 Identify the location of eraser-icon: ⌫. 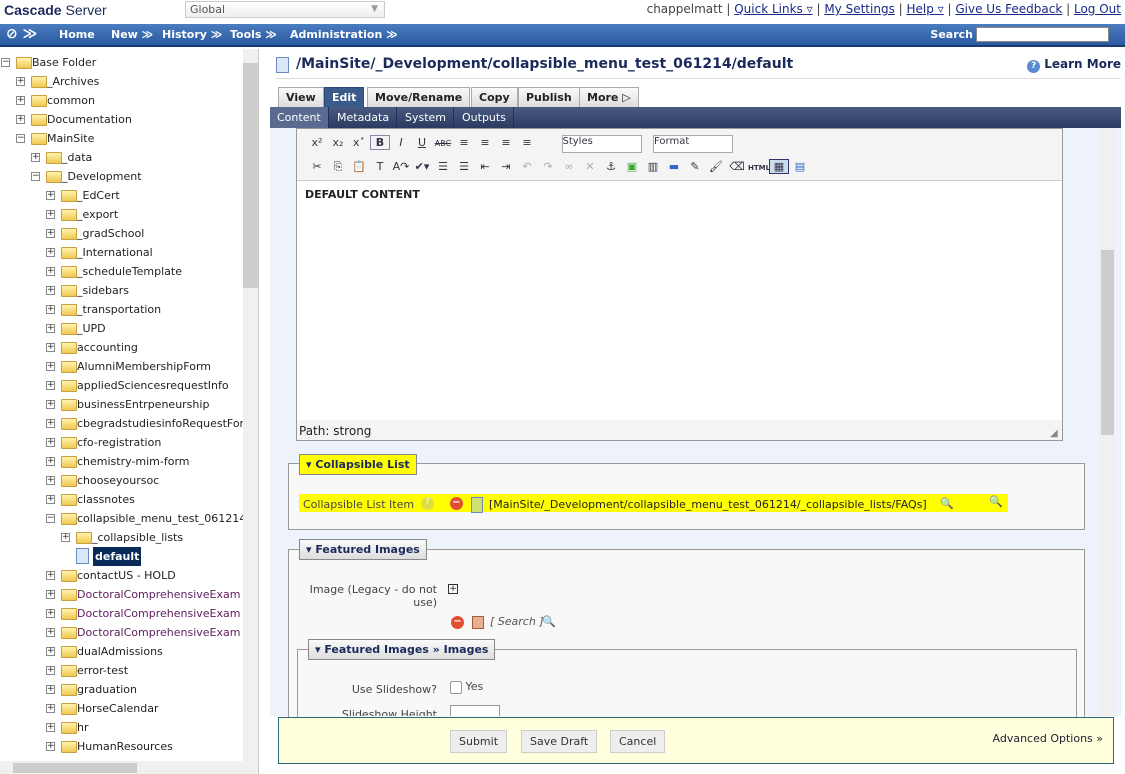
(737, 166).